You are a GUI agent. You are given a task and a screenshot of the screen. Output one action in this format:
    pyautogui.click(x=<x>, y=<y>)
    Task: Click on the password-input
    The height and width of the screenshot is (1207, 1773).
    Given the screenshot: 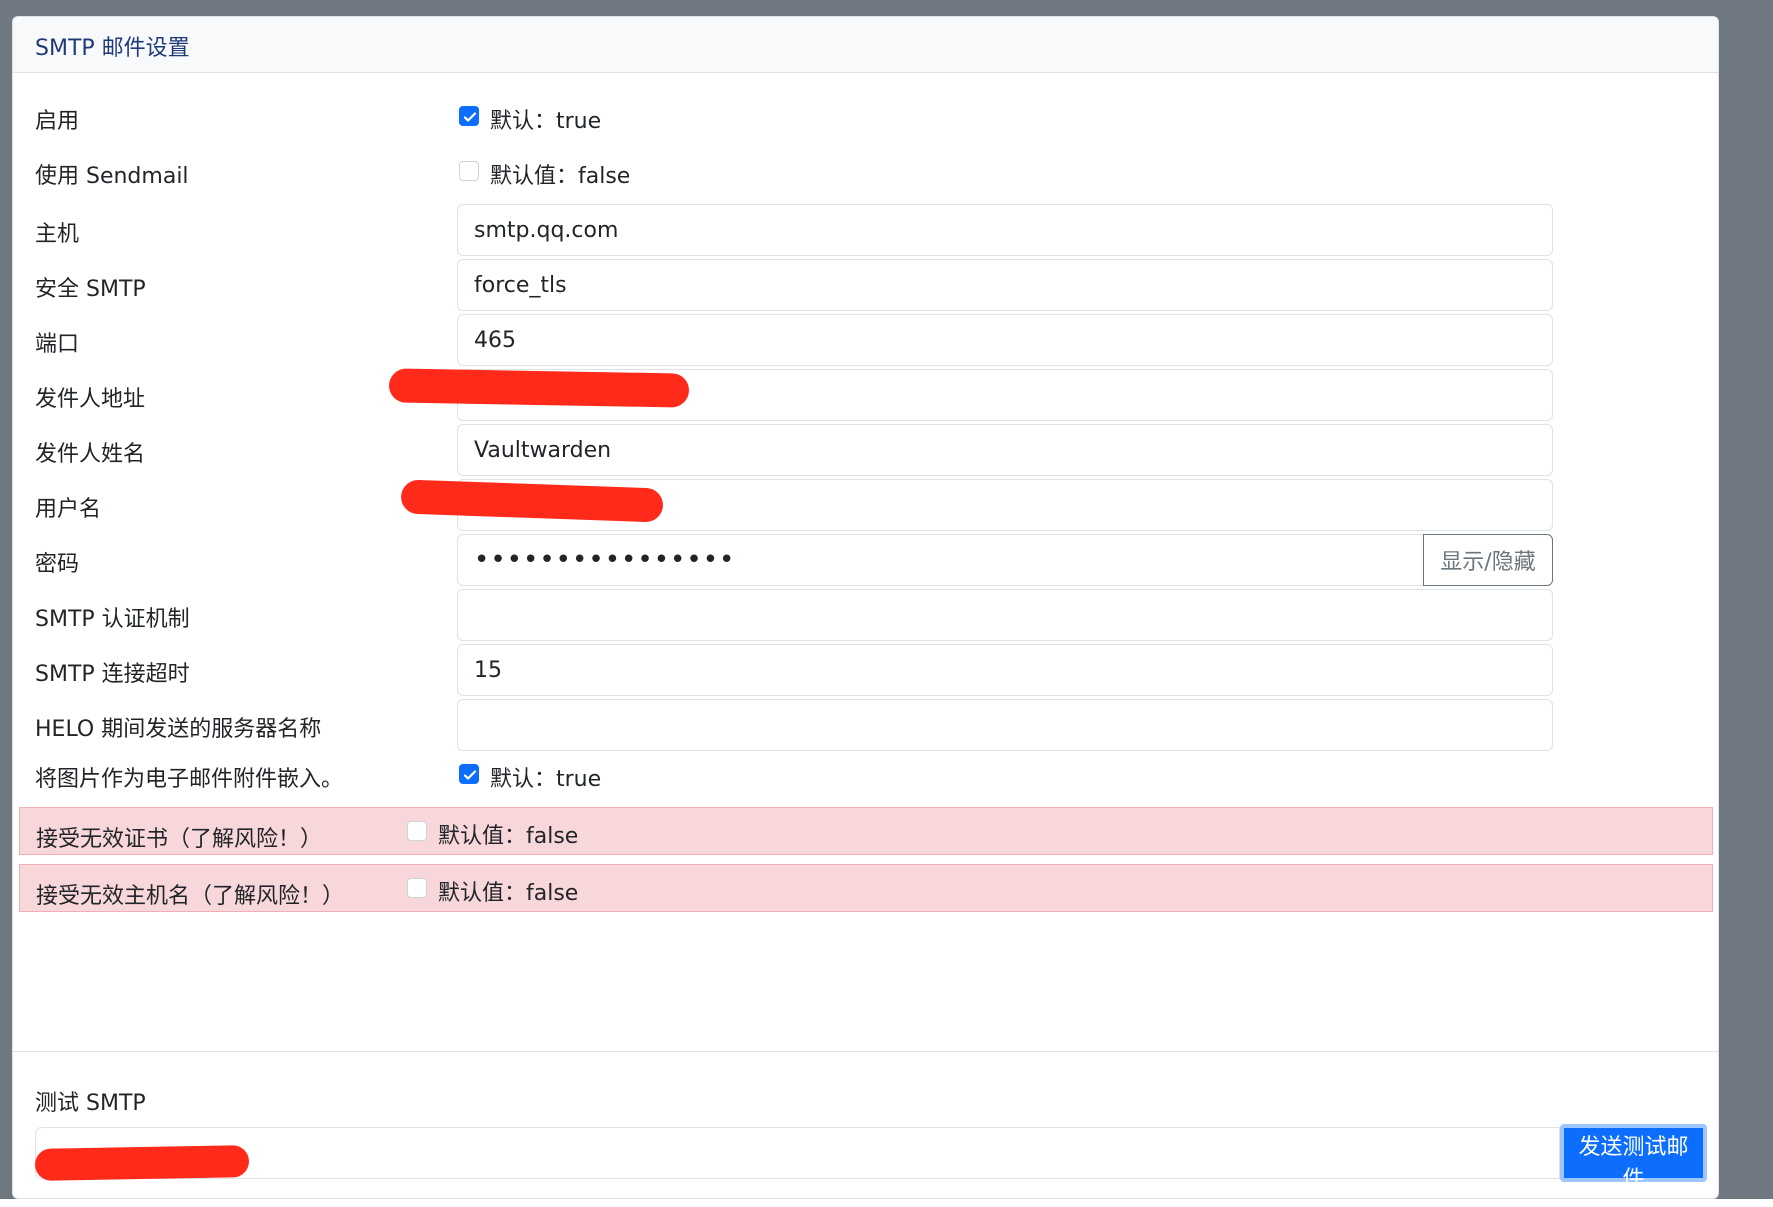 What is the action you would take?
    pyautogui.click(x=940, y=560)
    